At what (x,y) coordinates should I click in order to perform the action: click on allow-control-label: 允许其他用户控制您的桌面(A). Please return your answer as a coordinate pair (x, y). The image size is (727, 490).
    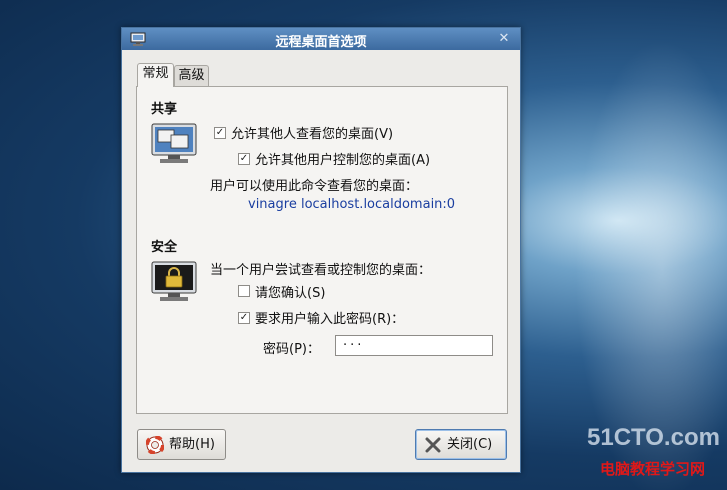
    Looking at the image, I should click on (342, 158).